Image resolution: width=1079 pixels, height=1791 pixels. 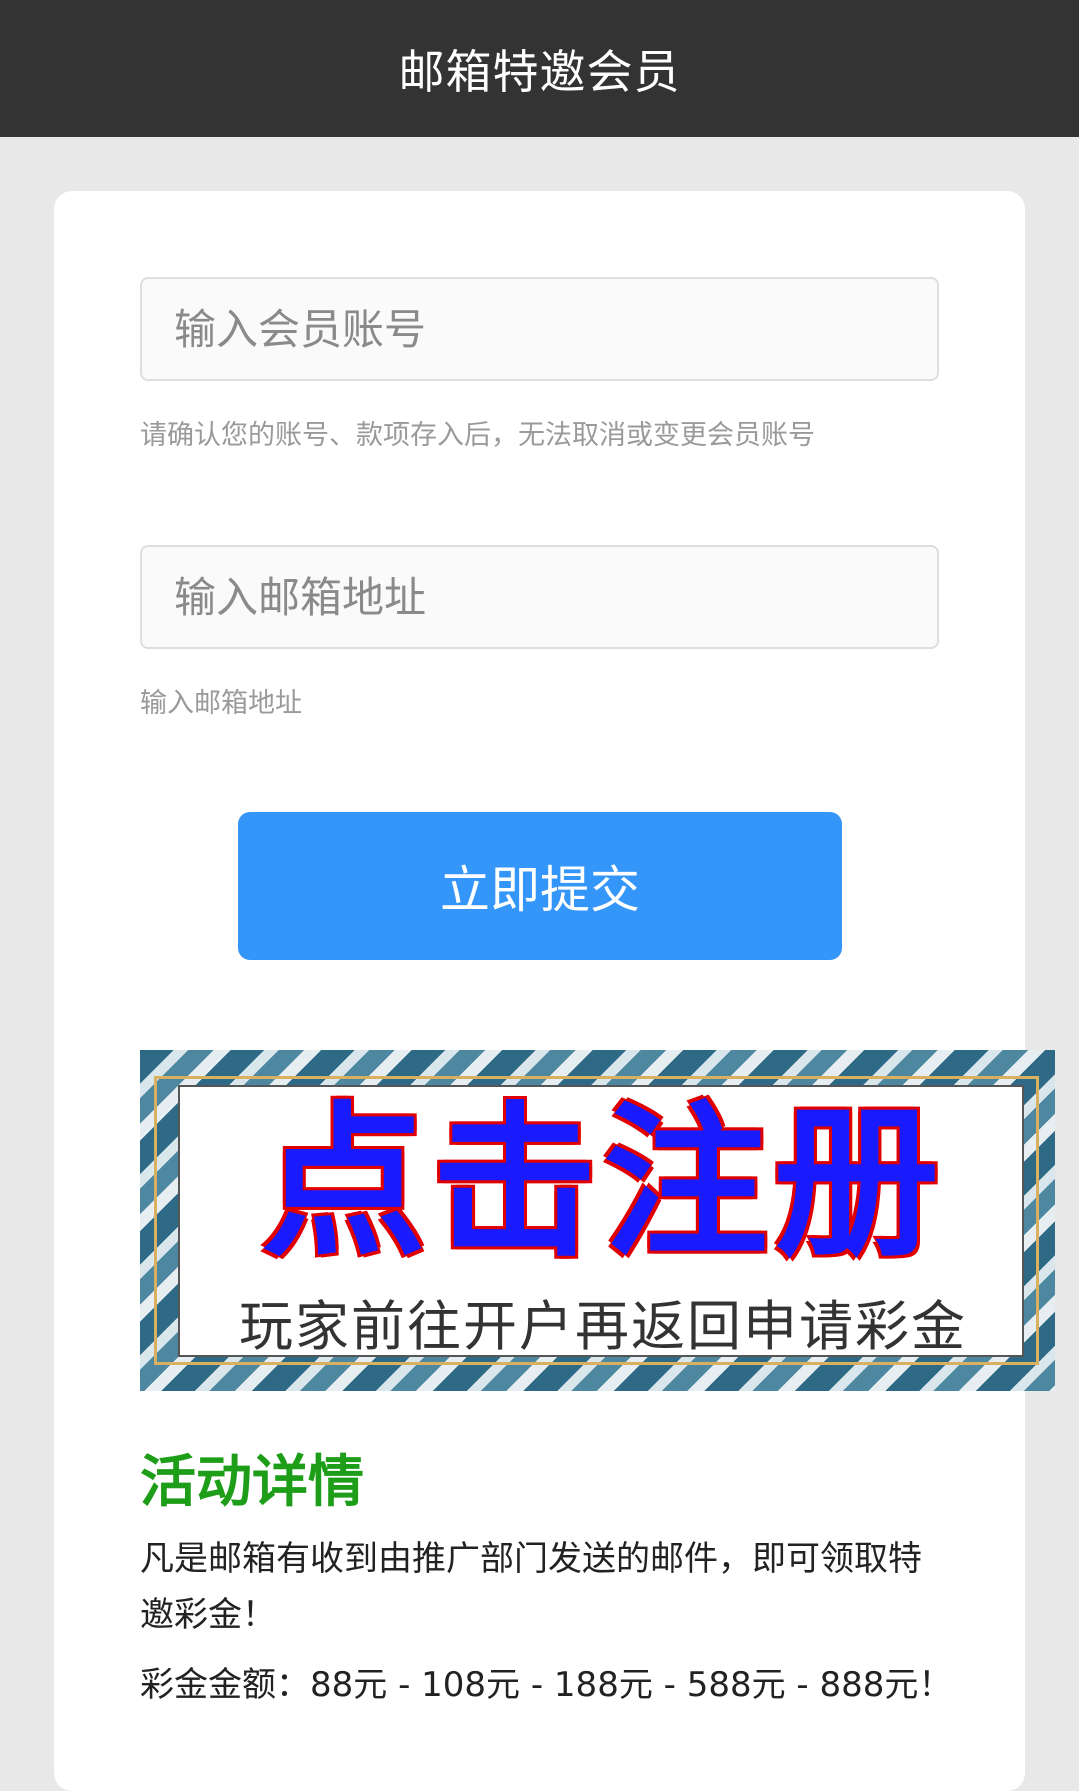 I want to click on email-input, so click(x=539, y=597).